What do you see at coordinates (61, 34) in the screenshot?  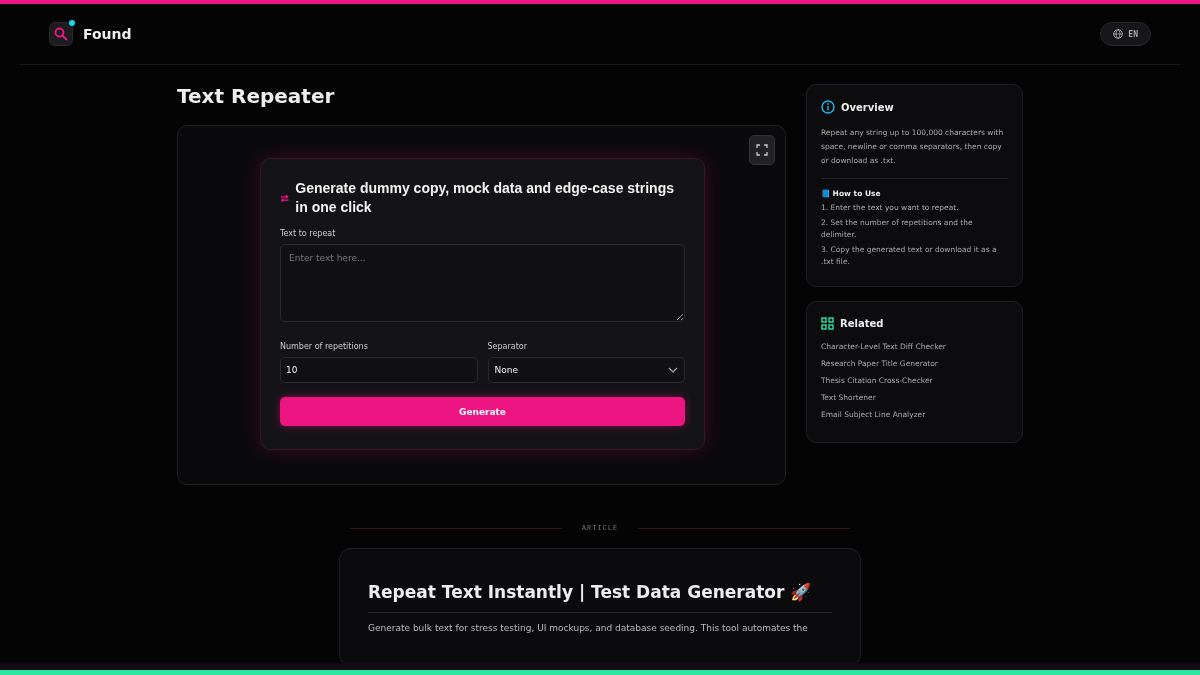 I see `logo-icon` at bounding box center [61, 34].